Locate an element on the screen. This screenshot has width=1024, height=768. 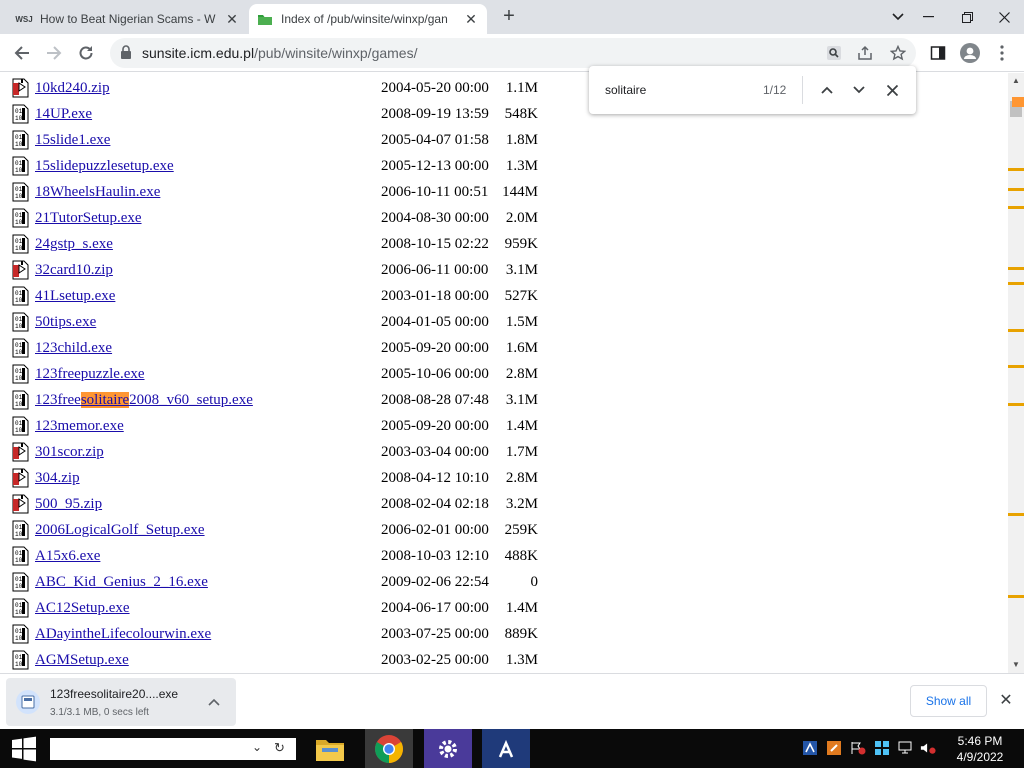
wsj-favicon-icon: WSJ is located at coordinates (24, 19).